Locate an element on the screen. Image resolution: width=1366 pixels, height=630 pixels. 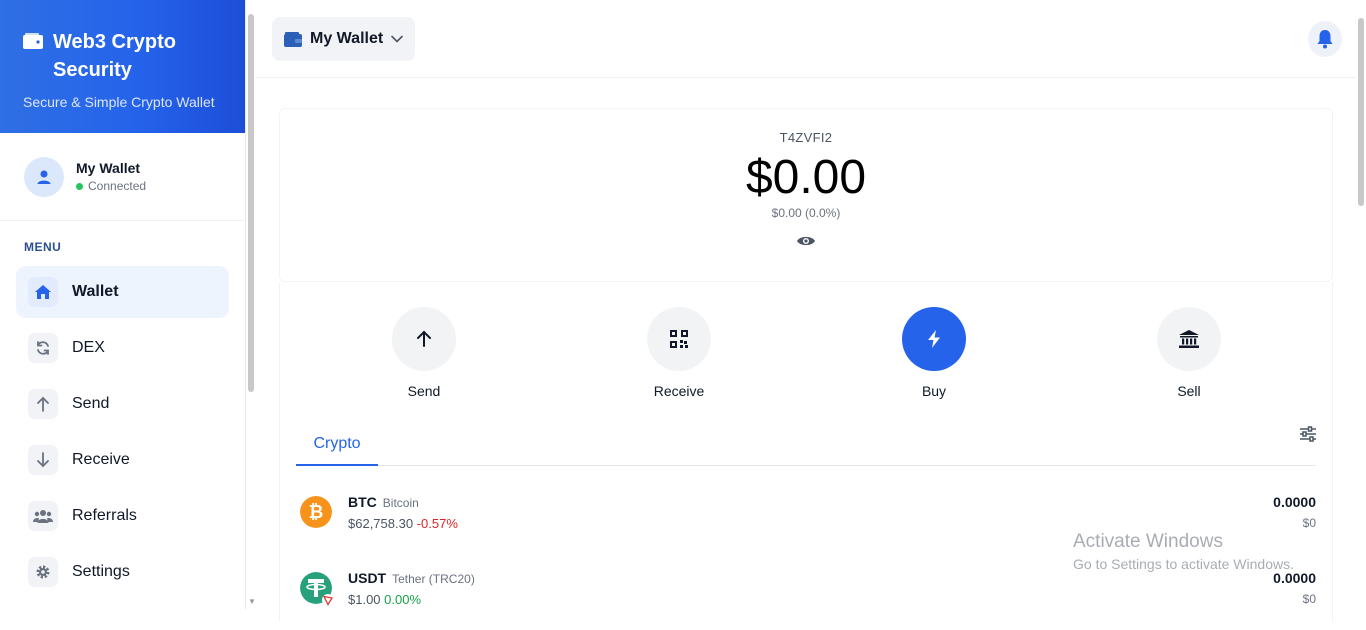
asset-symbol: BTC Bitcoin is located at coordinates (383, 502).